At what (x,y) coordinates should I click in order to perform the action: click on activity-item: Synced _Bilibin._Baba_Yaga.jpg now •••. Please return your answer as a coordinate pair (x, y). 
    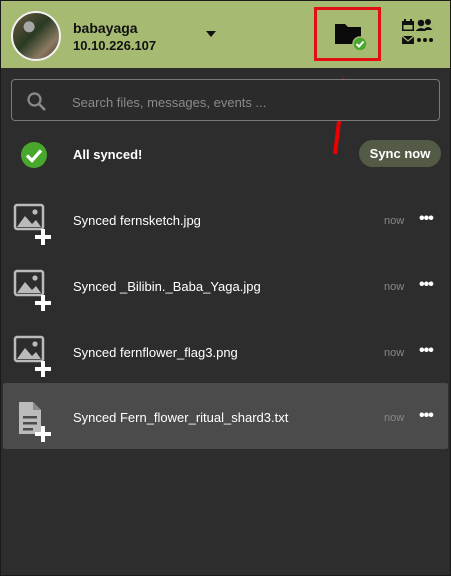
    Looking at the image, I should click on (225, 285).